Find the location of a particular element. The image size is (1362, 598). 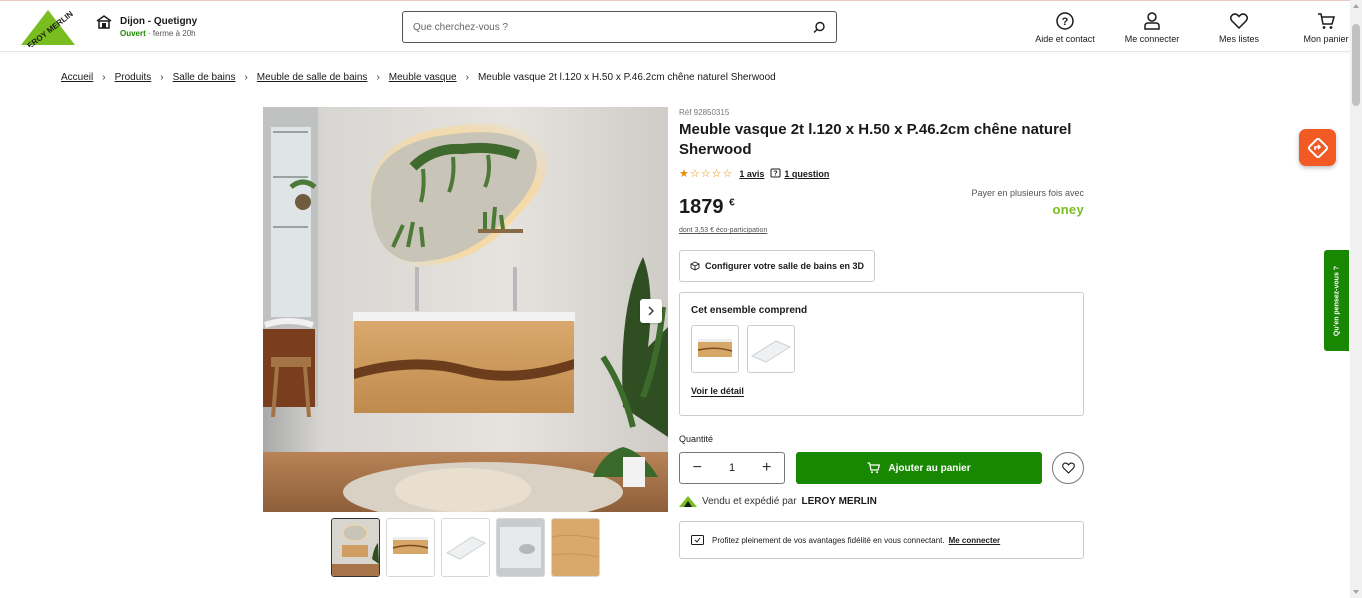

increase-quantity-button: + is located at coordinates (766, 468).